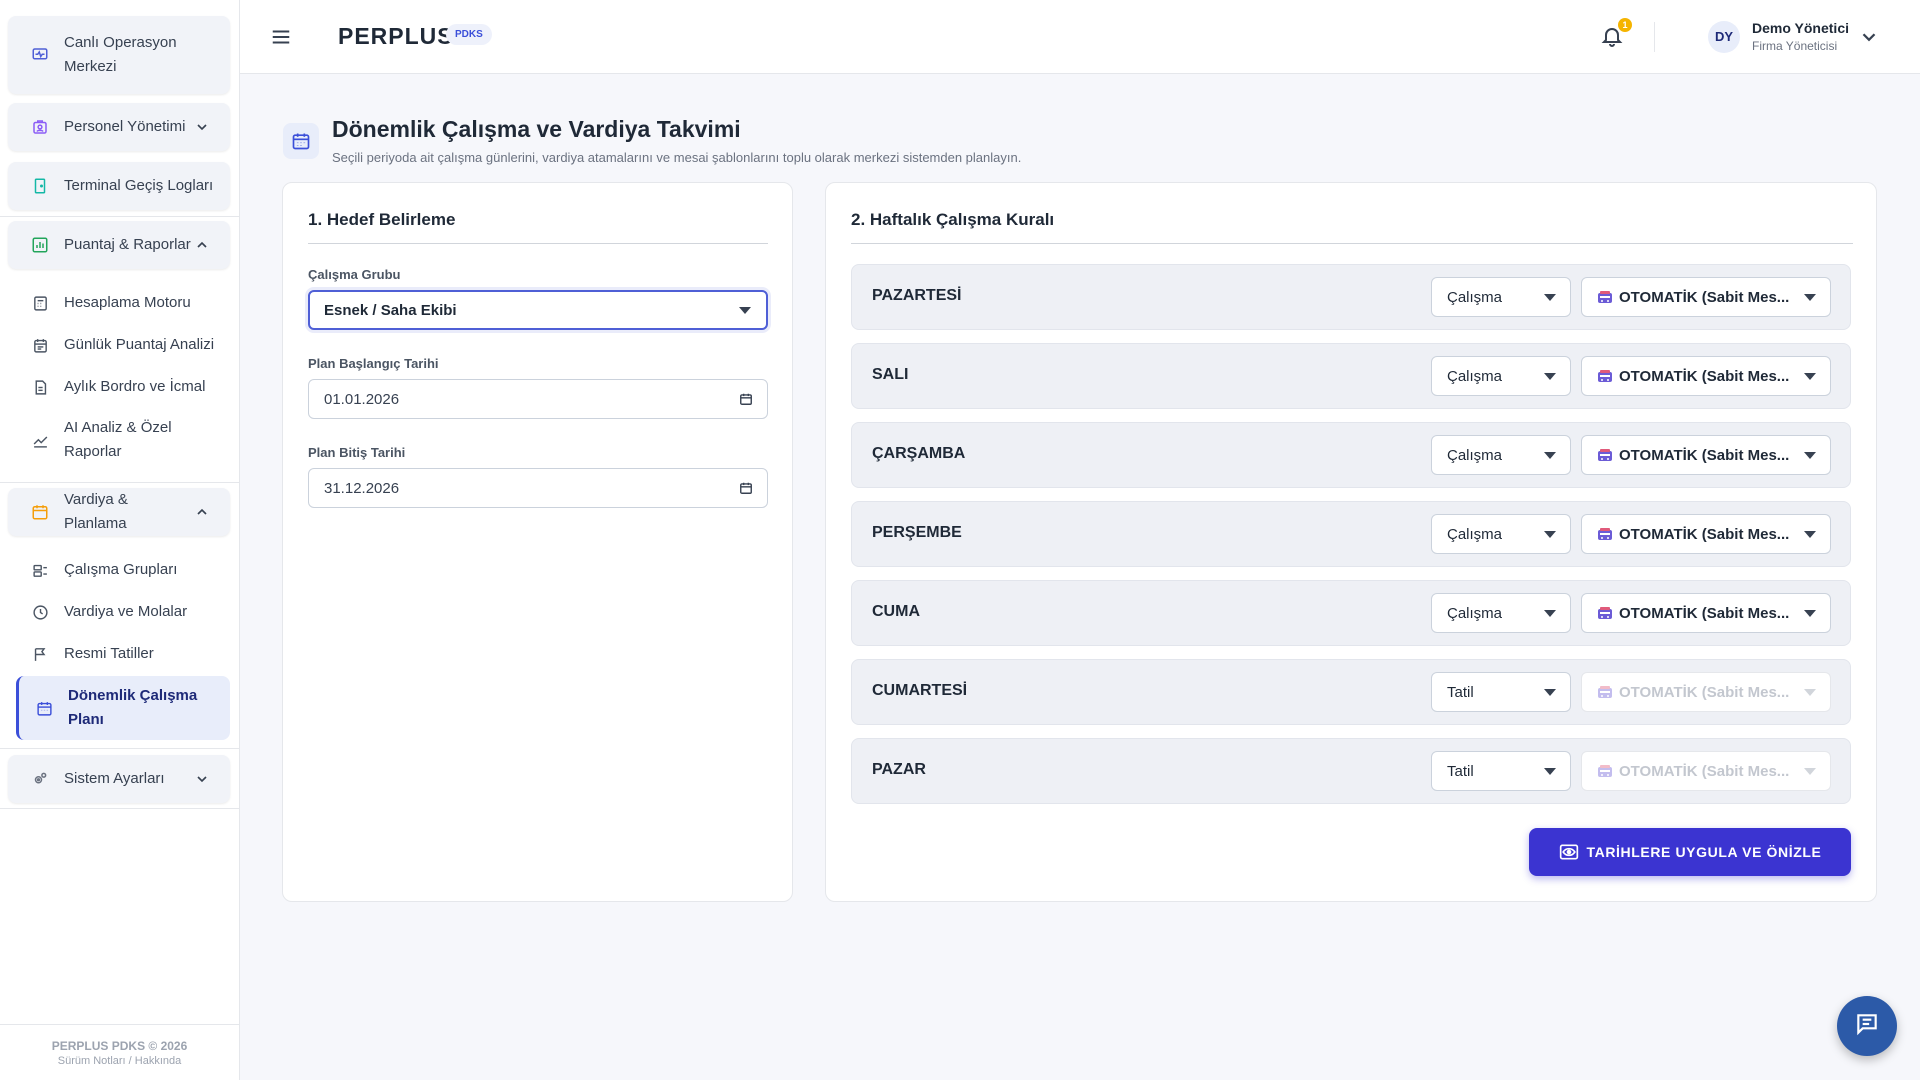 The width and height of the screenshot is (1920, 1080). Describe the element at coordinates (538, 310) in the screenshot. I see `work-group-select: Esnek / Saha Ekibi` at that location.